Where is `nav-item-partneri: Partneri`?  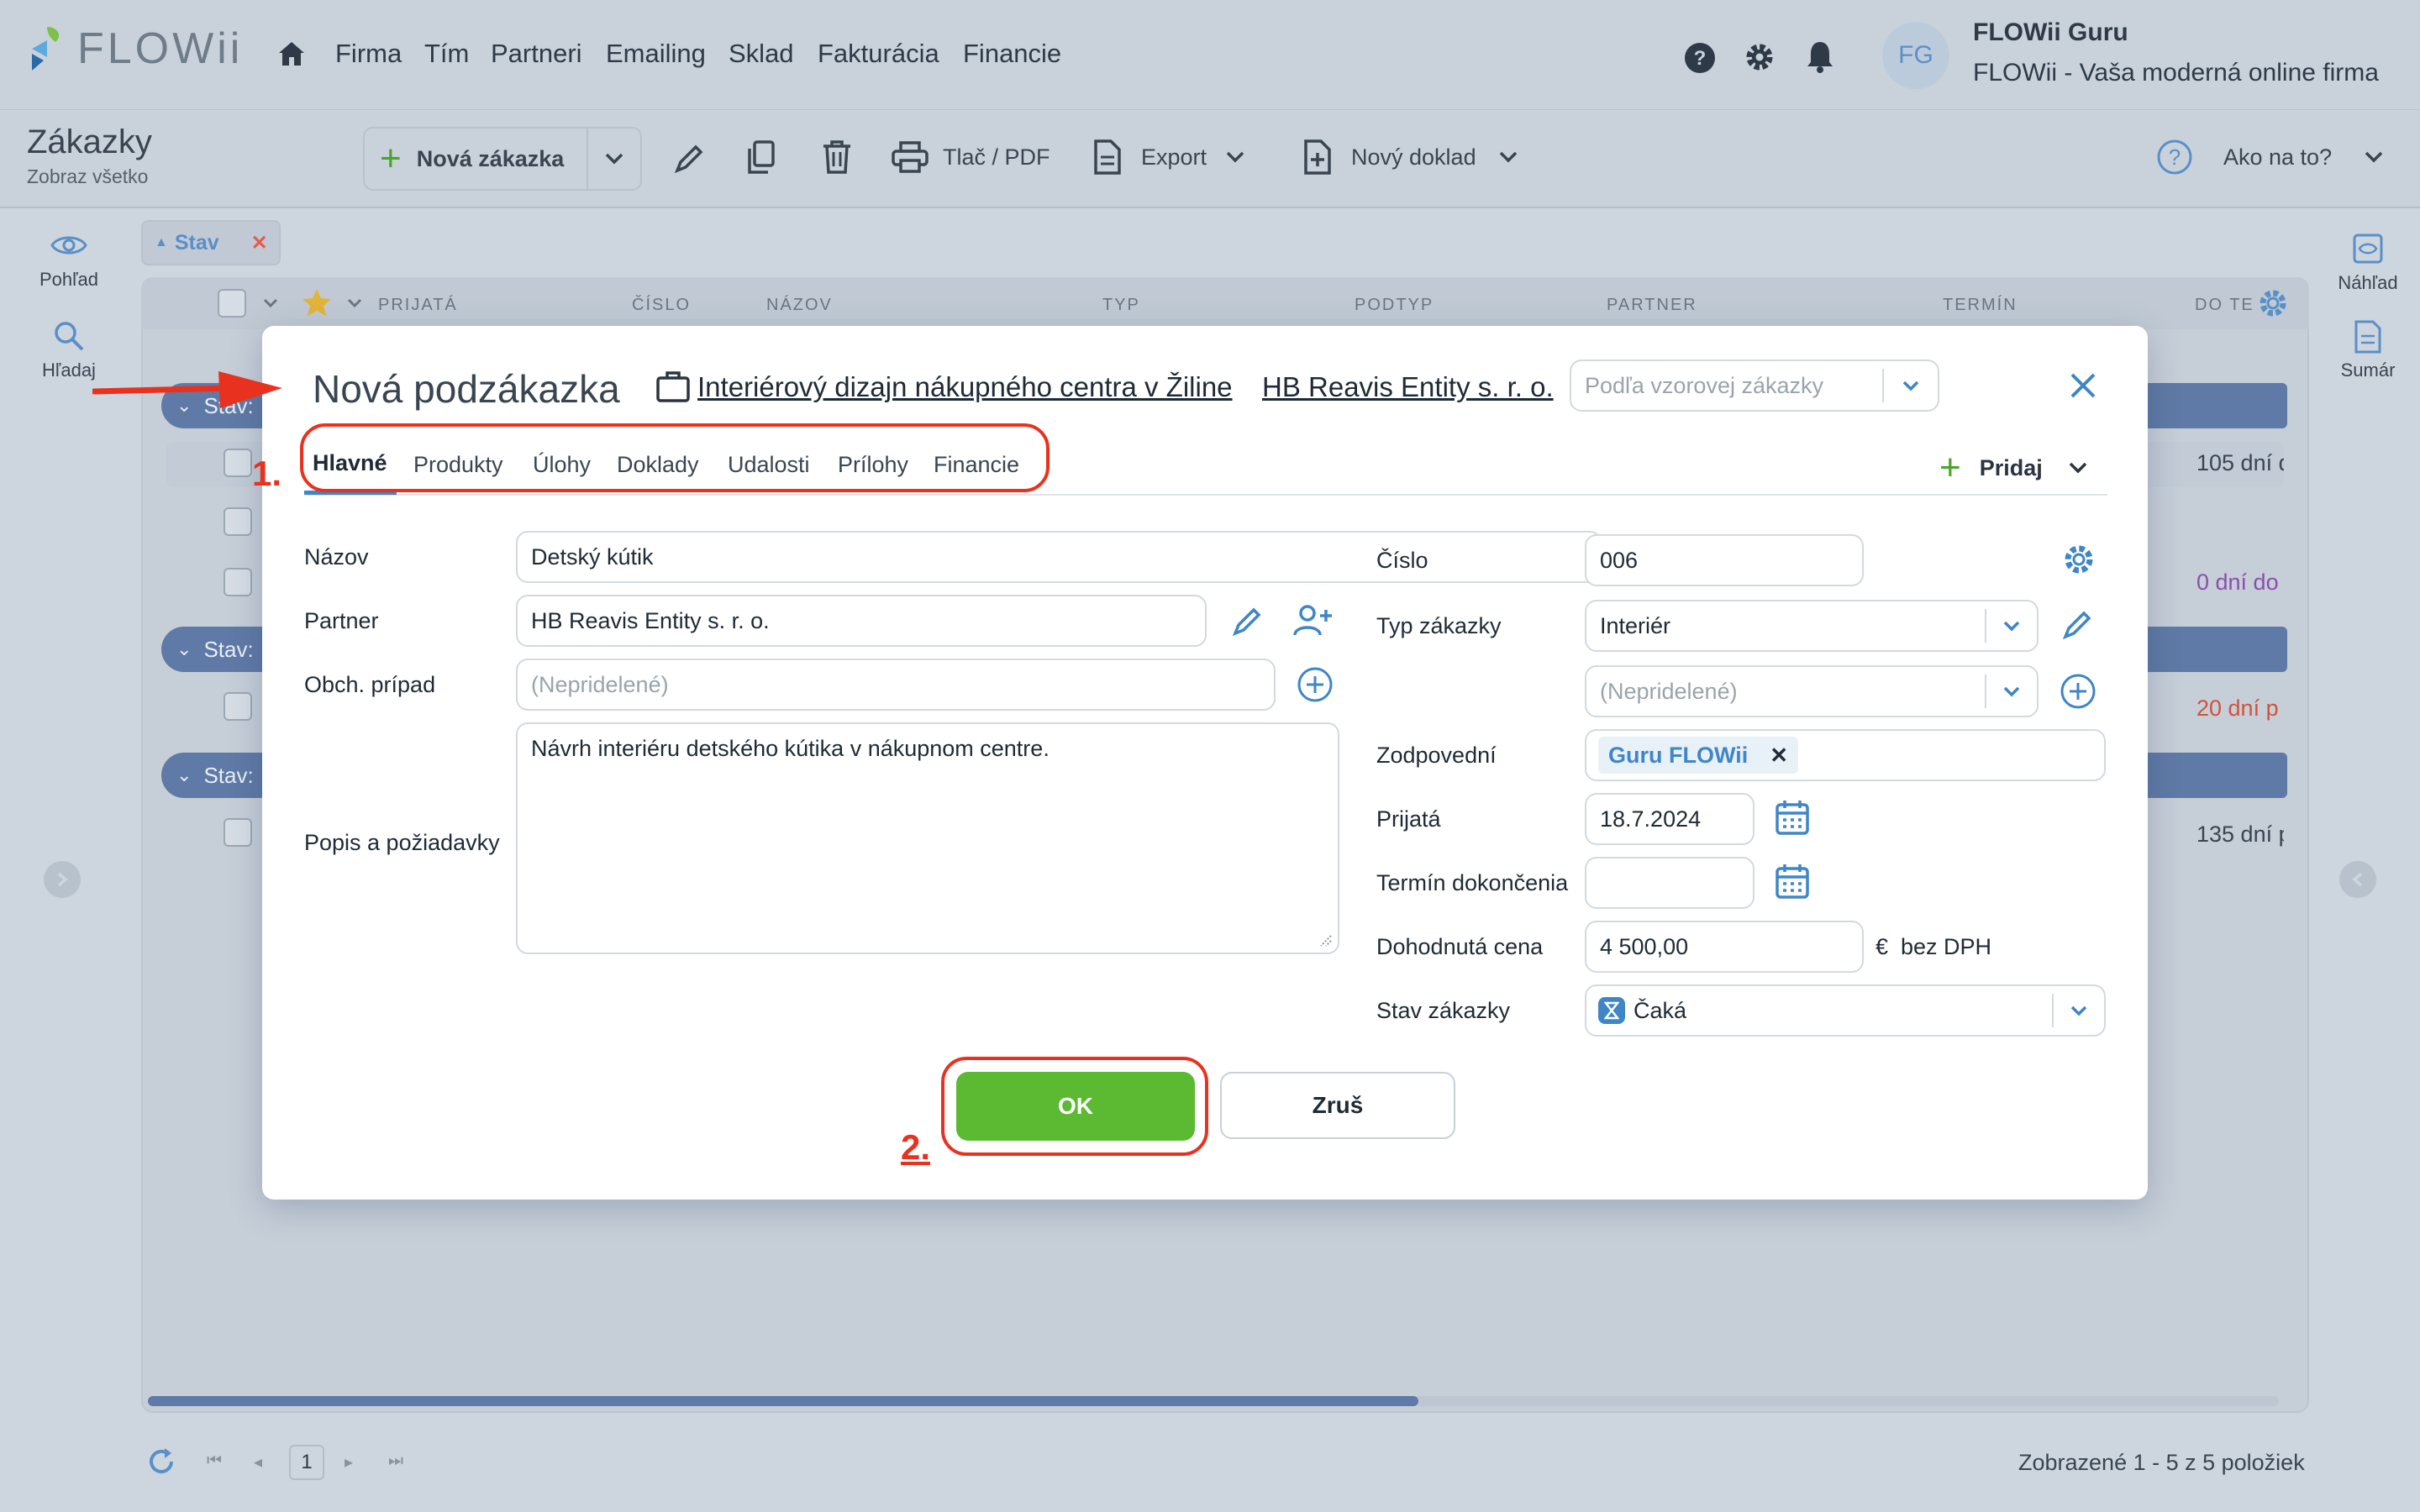 nav-item-partneri: Partneri is located at coordinates (537, 54).